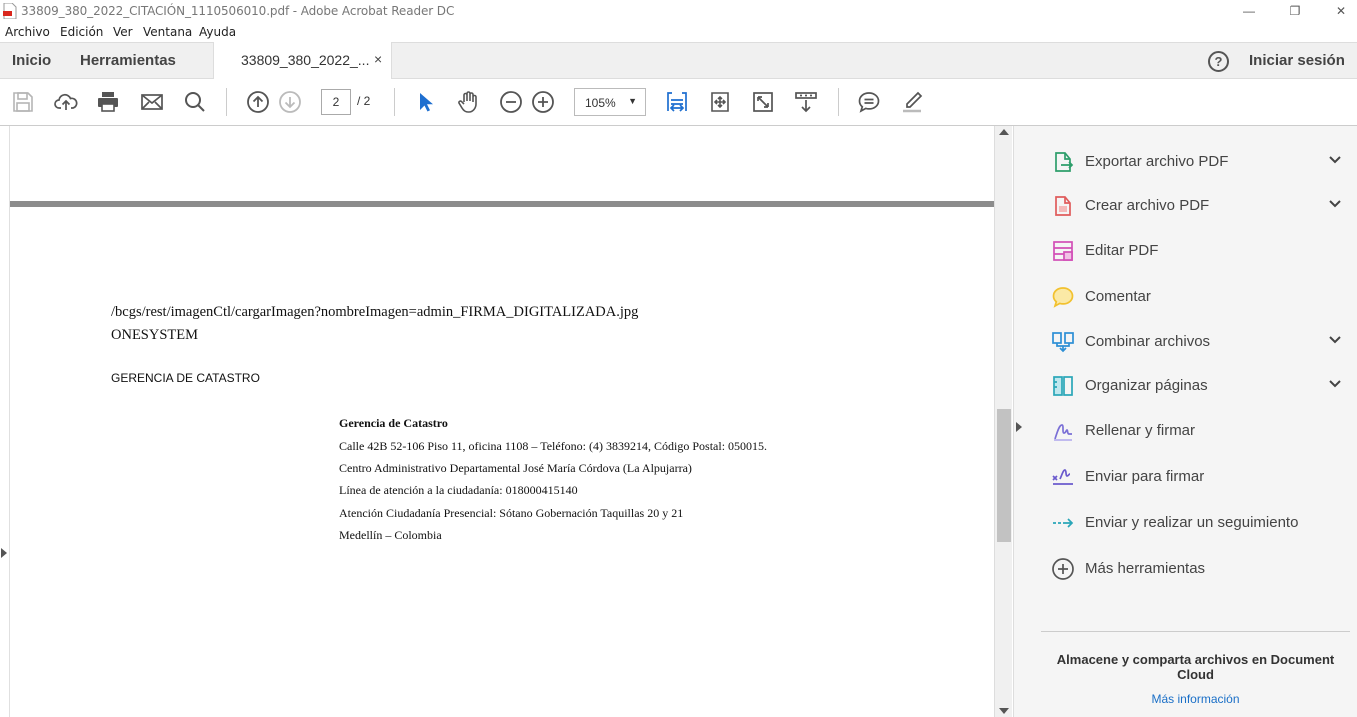  What do you see at coordinates (1063, 251) in the screenshot?
I see `edit-pdf-icon` at bounding box center [1063, 251].